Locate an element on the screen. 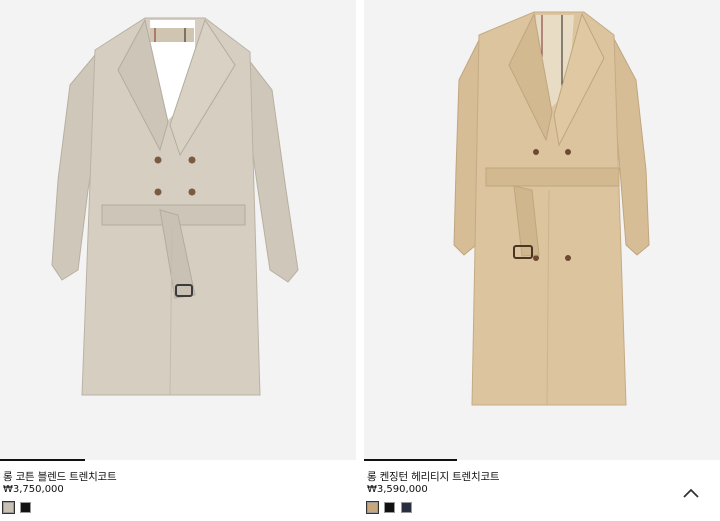 The width and height of the screenshot is (720, 521). product-name: 롱 코튼 블렌드 트렌치코트 is located at coordinates (60, 476).